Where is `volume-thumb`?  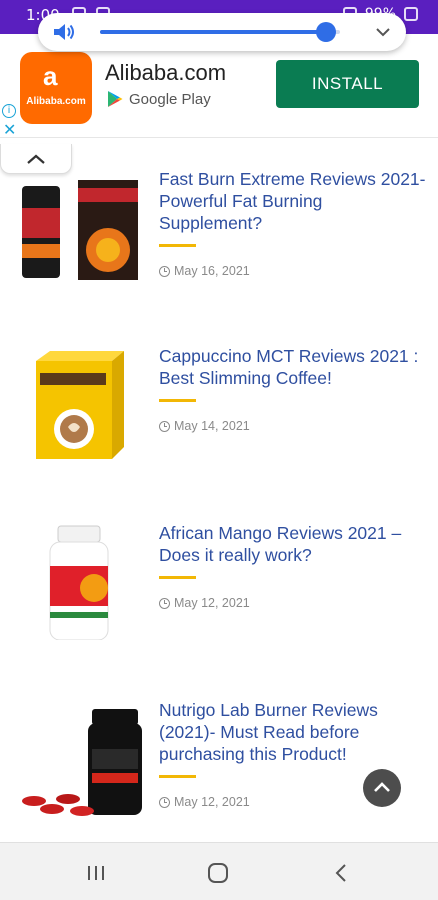
volume-thumb is located at coordinates (325, 32).